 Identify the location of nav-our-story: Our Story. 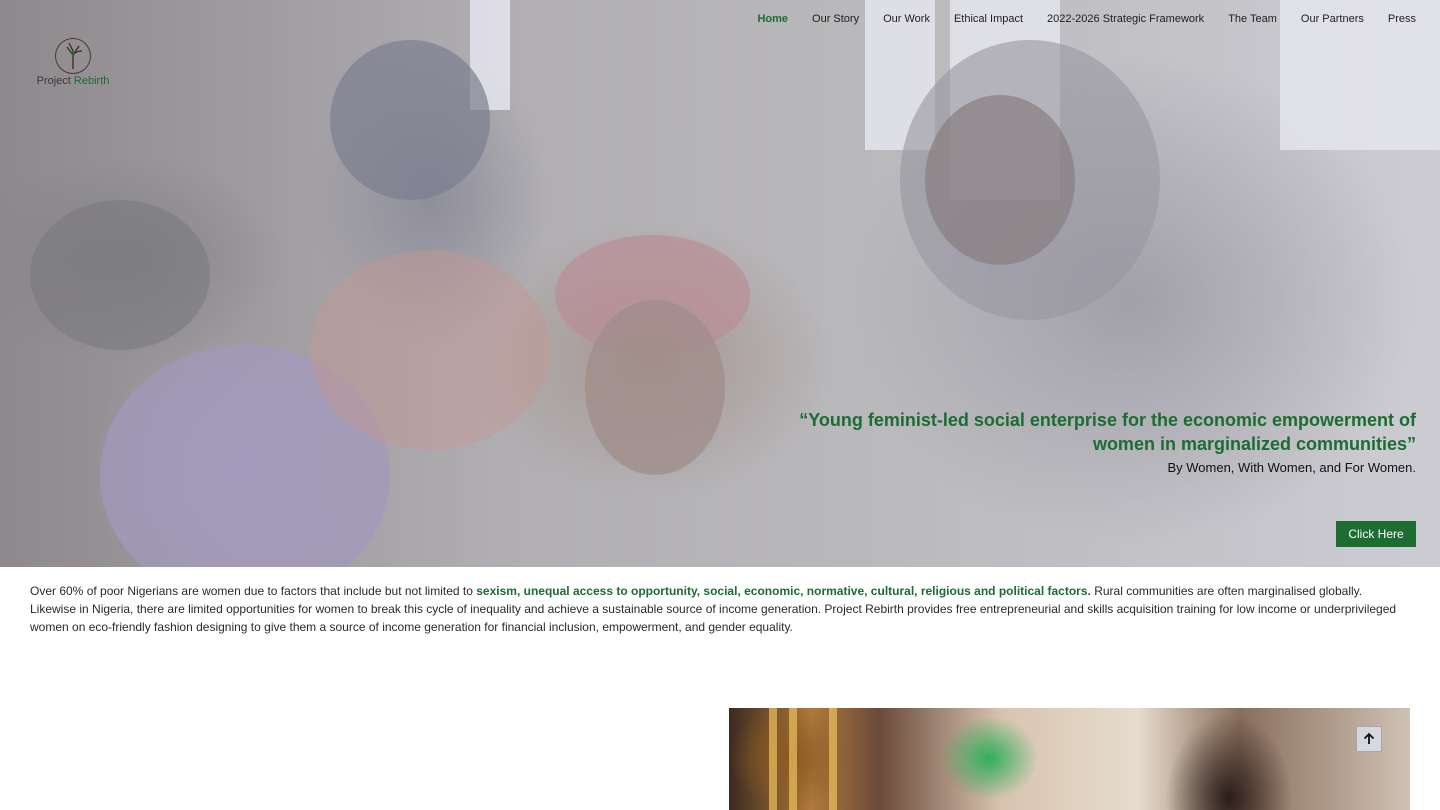
(835, 19).